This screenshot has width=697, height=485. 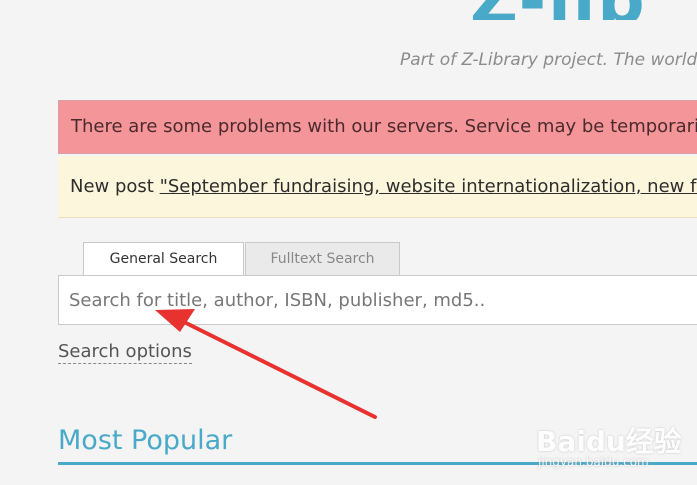 What do you see at coordinates (558, 10) in the screenshot?
I see `logo-text: Z-lib` at bounding box center [558, 10].